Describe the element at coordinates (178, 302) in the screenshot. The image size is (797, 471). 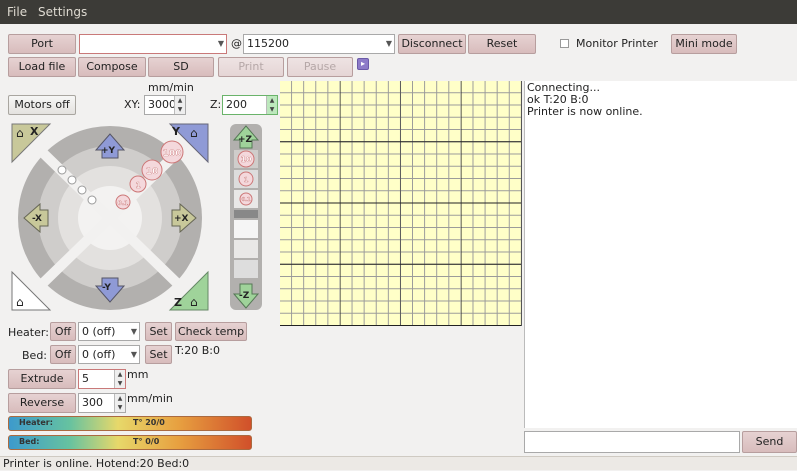
I see `home-z-label: Z` at that location.